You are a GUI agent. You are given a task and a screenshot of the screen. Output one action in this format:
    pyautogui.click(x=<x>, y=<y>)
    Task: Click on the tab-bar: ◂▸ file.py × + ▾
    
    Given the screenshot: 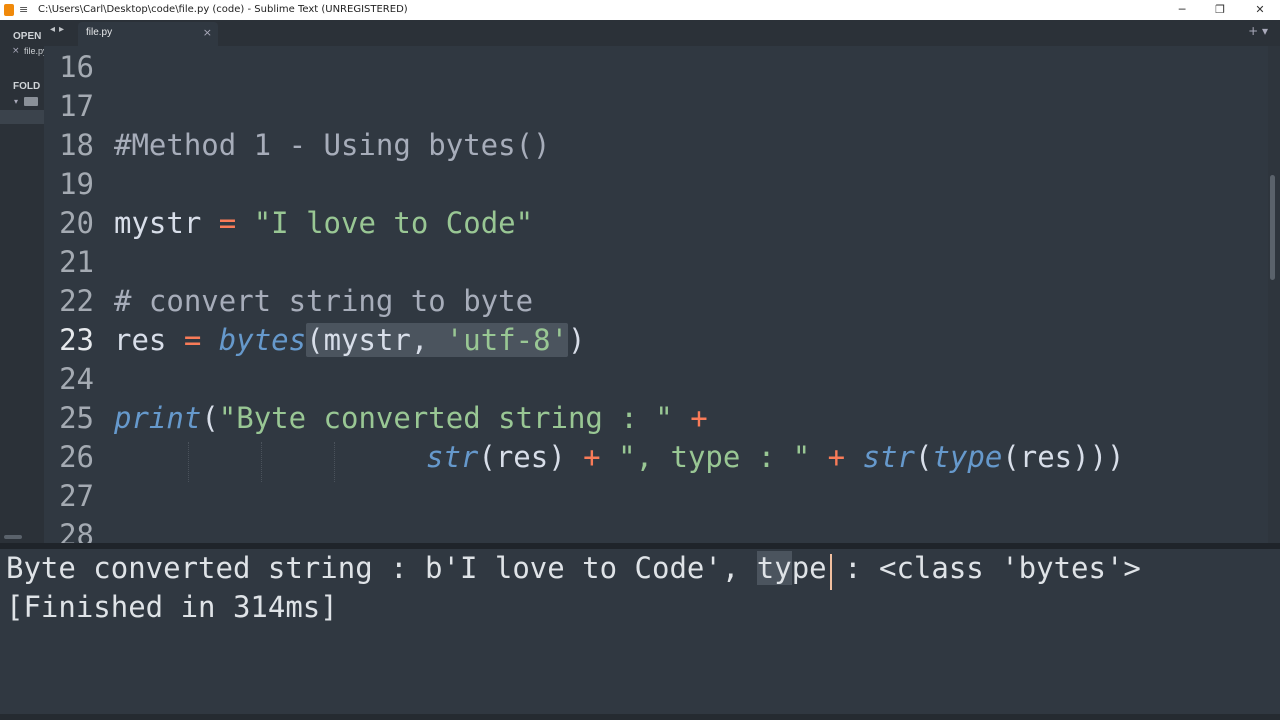 What is the action you would take?
    pyautogui.click(x=662, y=33)
    